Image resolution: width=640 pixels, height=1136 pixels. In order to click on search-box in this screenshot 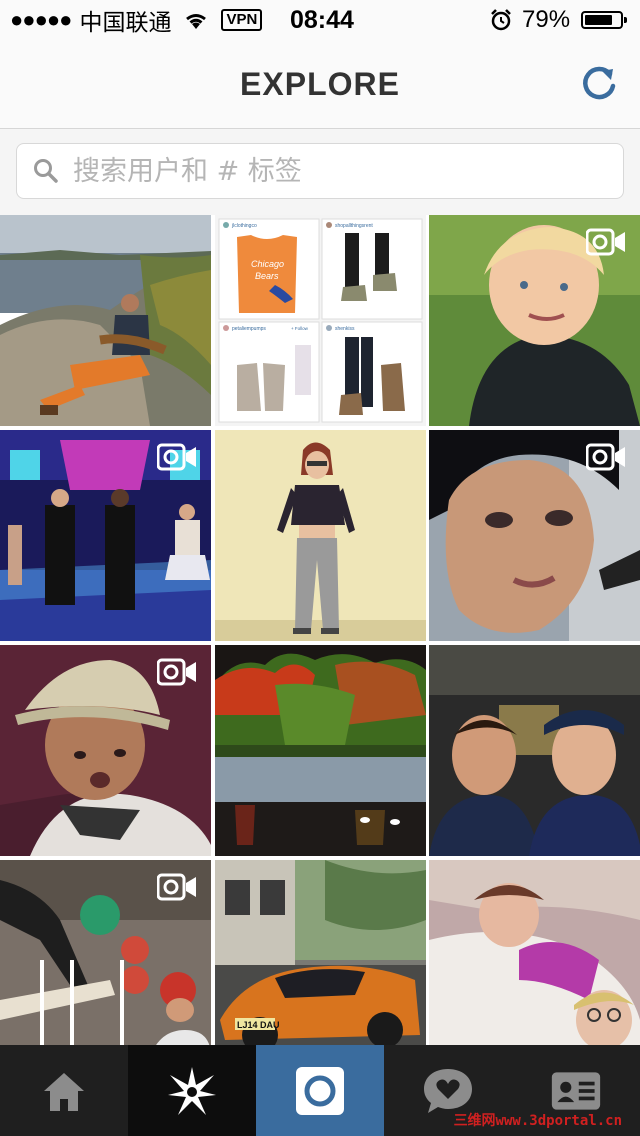, I will do `click(320, 171)`.